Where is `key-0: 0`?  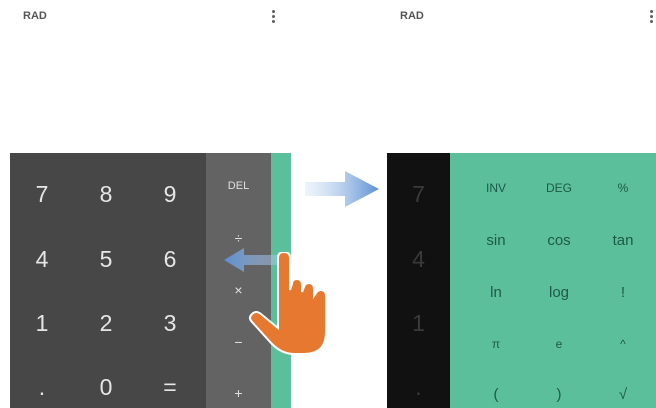
key-0: 0 is located at coordinates (106, 387).